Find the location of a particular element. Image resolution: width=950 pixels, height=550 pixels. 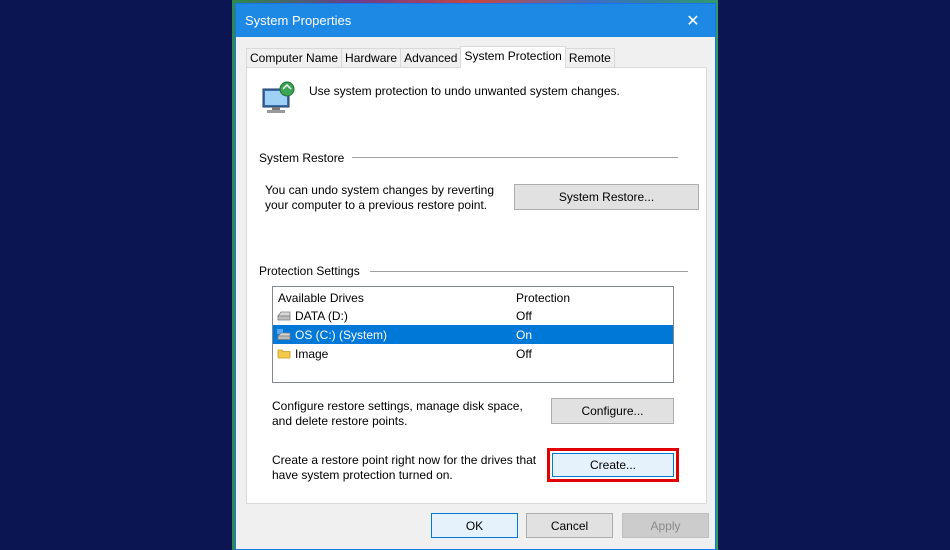

tab-remote: Remote is located at coordinates (589, 58).